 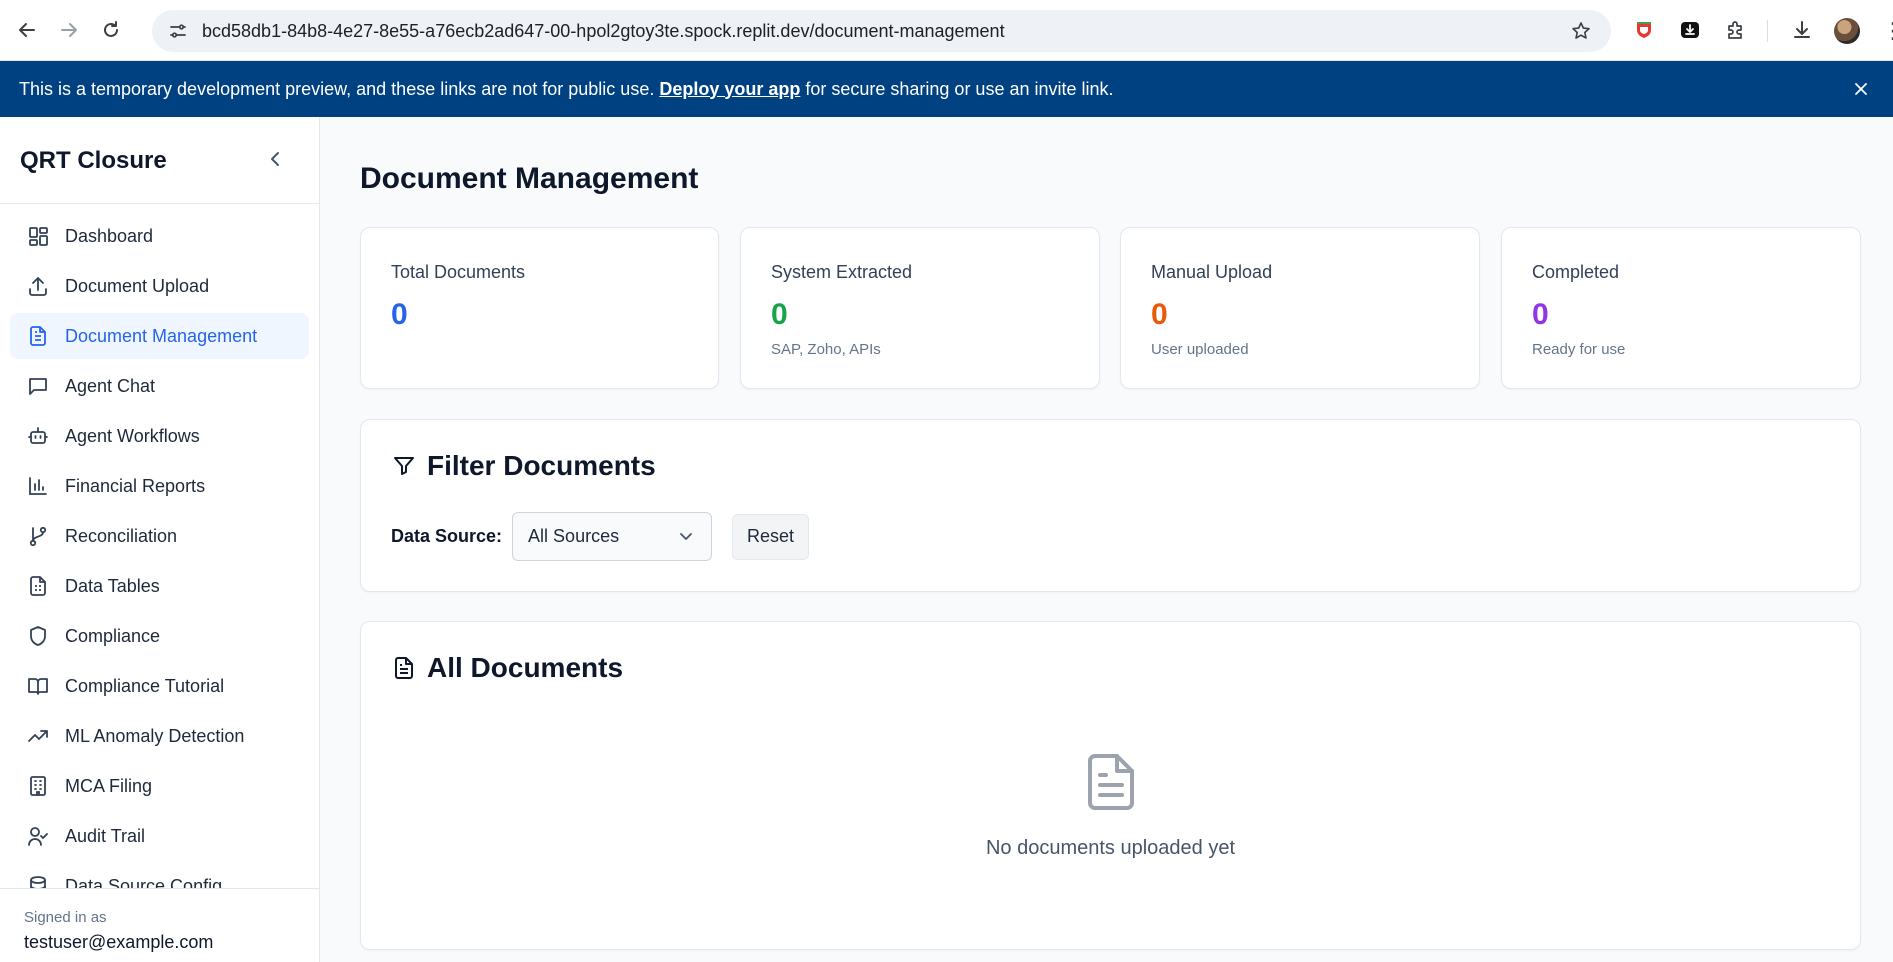 I want to click on page-title: Document Management, so click(x=529, y=178).